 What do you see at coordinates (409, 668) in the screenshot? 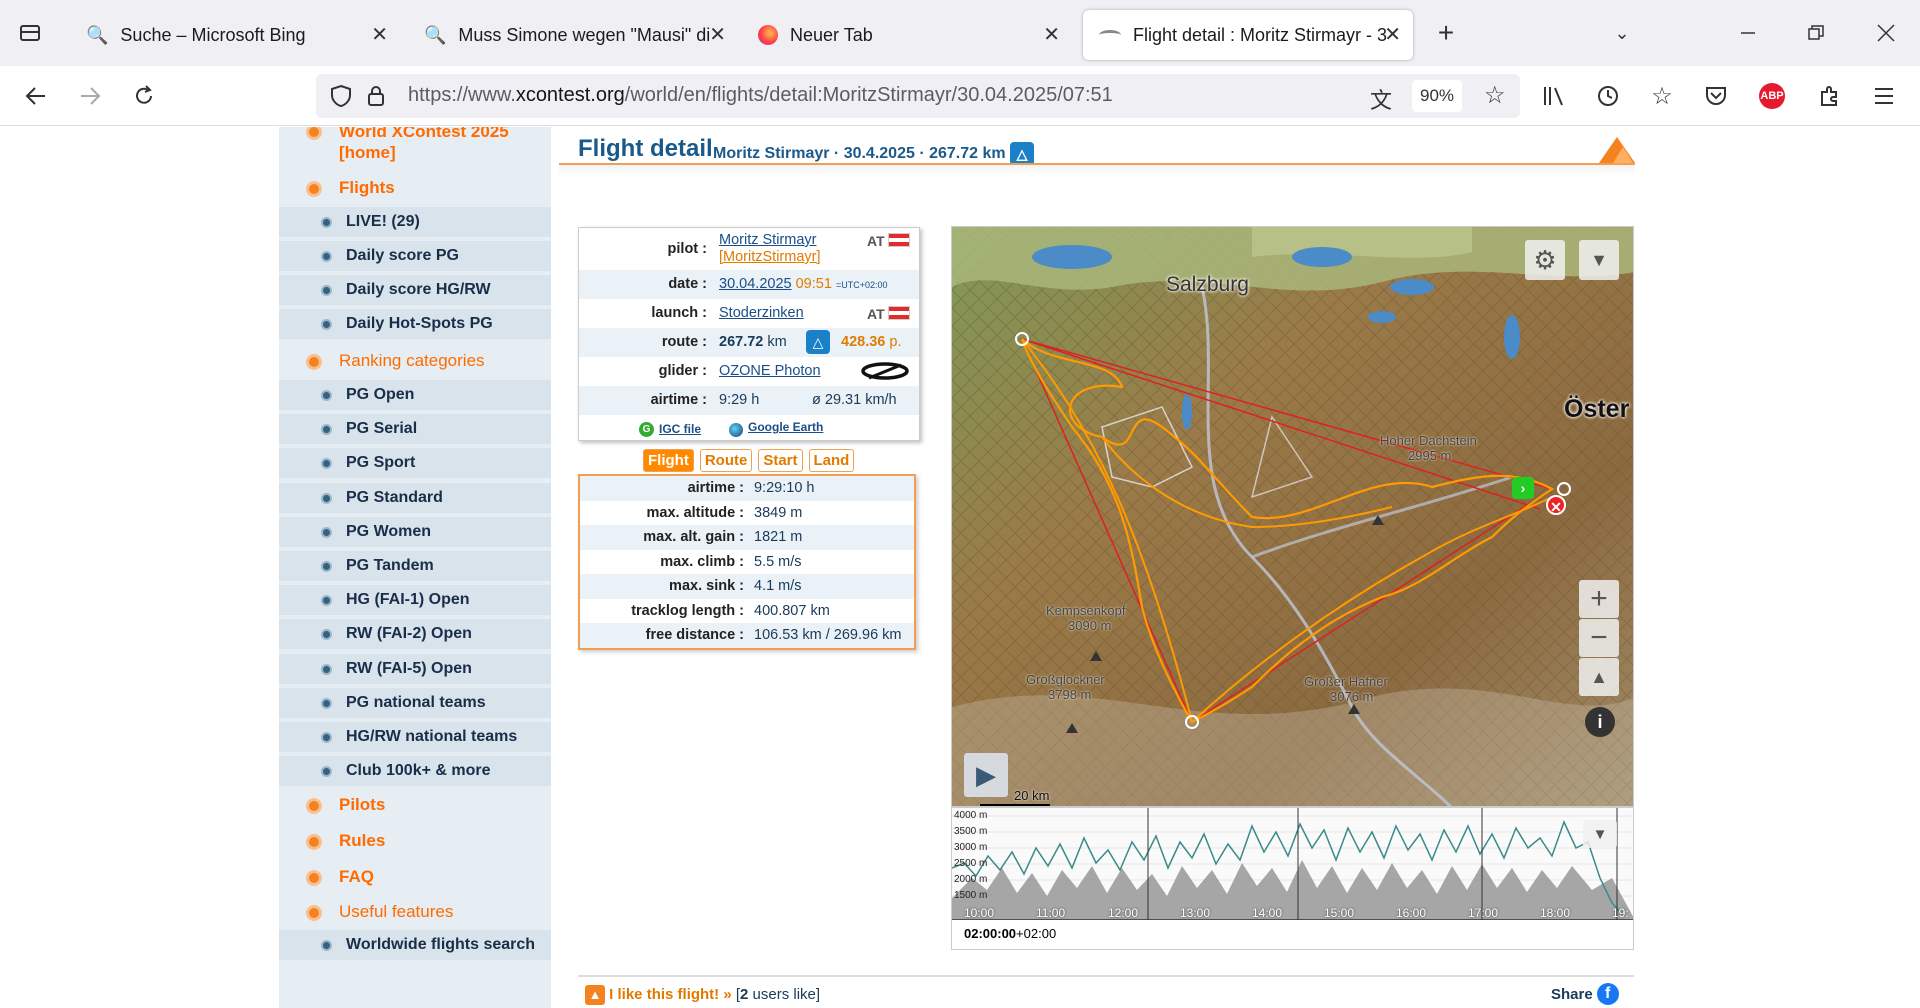
I see `sidebar-item-label: RW (FAI-5) Open` at bounding box center [409, 668].